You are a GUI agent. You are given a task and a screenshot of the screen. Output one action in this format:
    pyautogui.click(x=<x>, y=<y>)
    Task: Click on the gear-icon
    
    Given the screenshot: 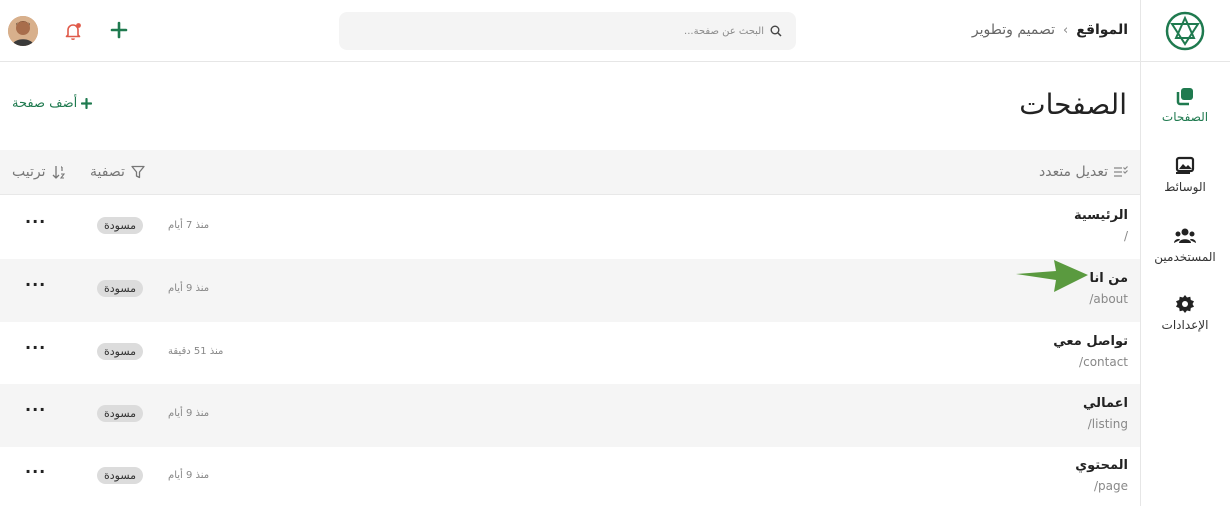 What is the action you would take?
    pyautogui.click(x=1185, y=304)
    